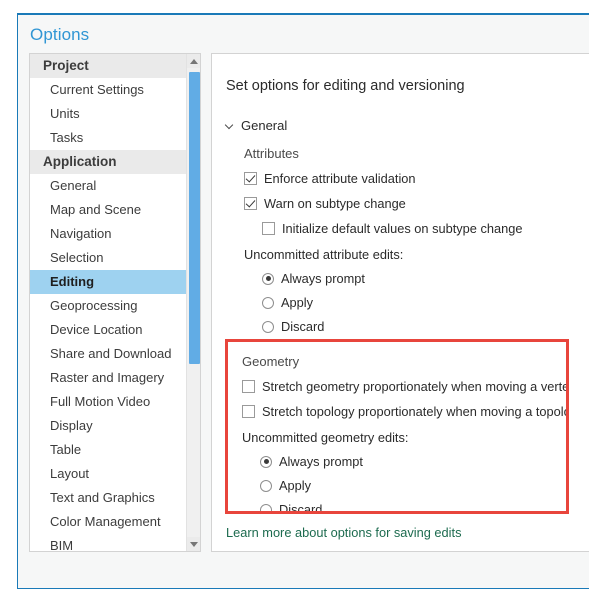 This screenshot has width=589, height=596. What do you see at coordinates (108, 354) in the screenshot?
I see `sidebar-item-share-and-download: Share and Download` at bounding box center [108, 354].